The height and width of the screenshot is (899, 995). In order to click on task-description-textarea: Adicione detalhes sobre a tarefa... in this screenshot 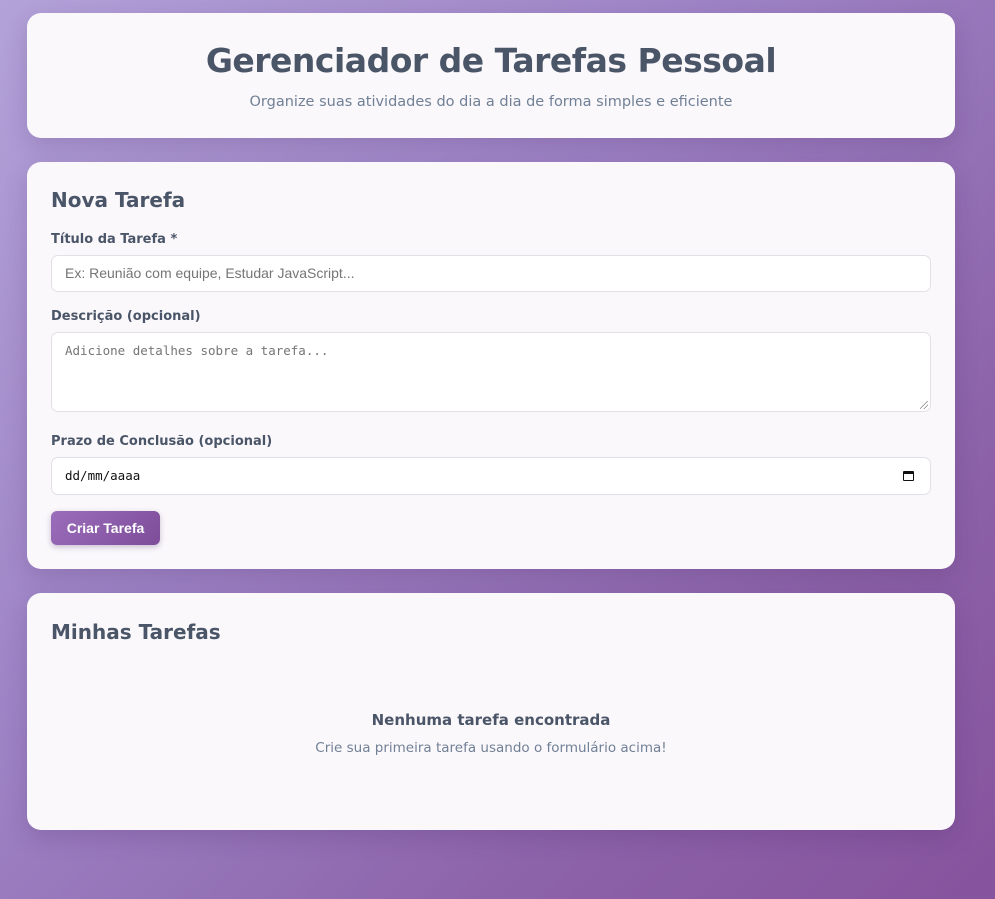, I will do `click(491, 372)`.